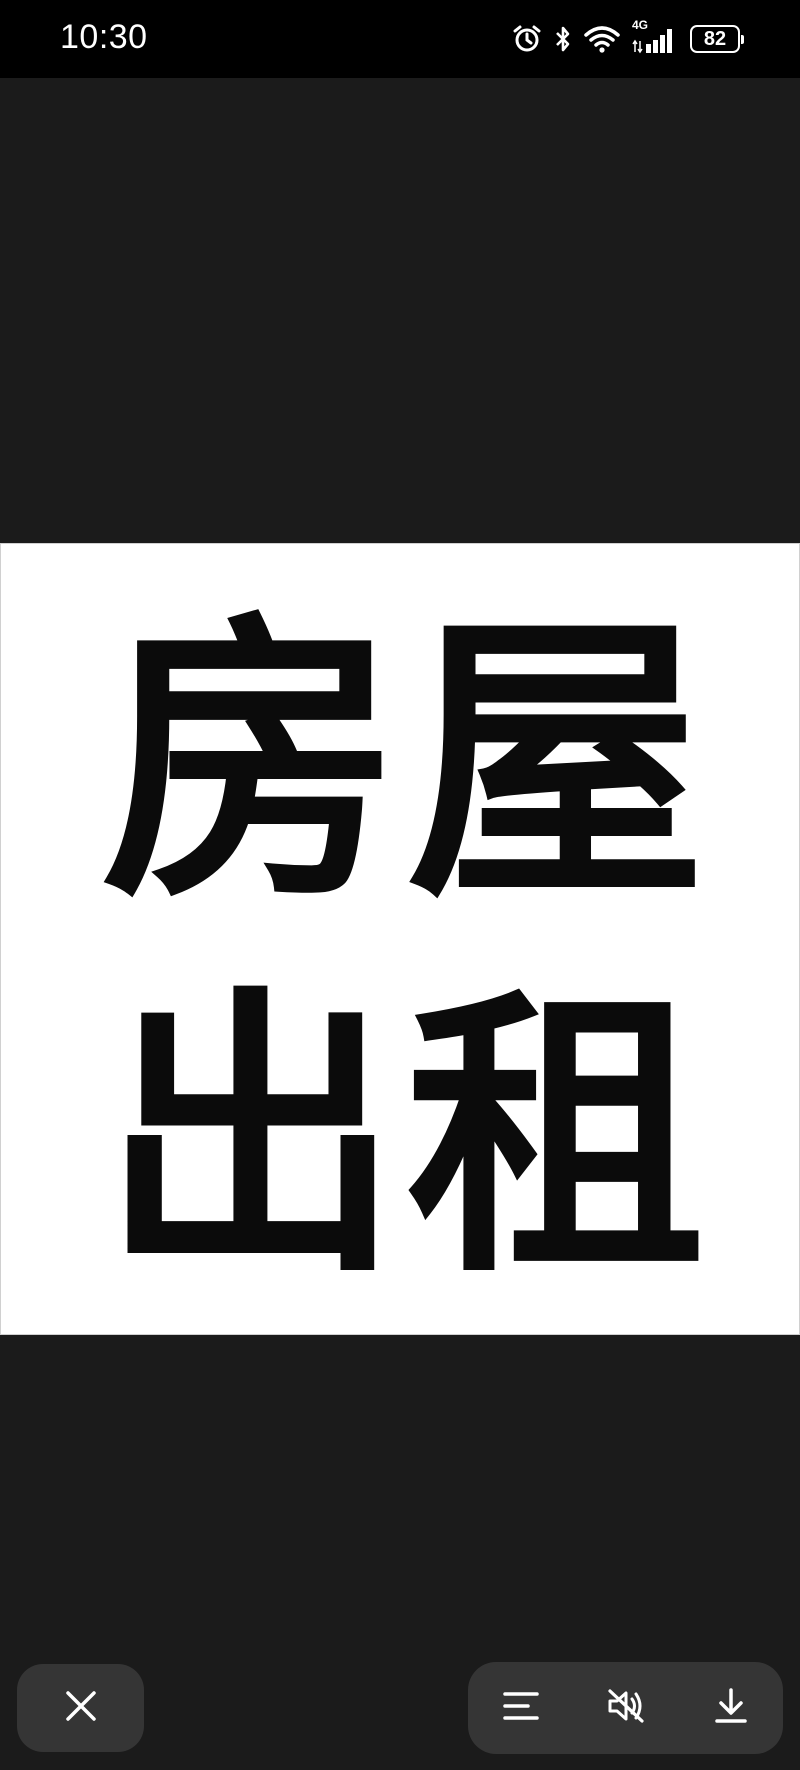 The width and height of the screenshot is (800, 1770). What do you see at coordinates (400, 39) in the screenshot?
I see `status-bar: 10:30 4G 82` at bounding box center [400, 39].